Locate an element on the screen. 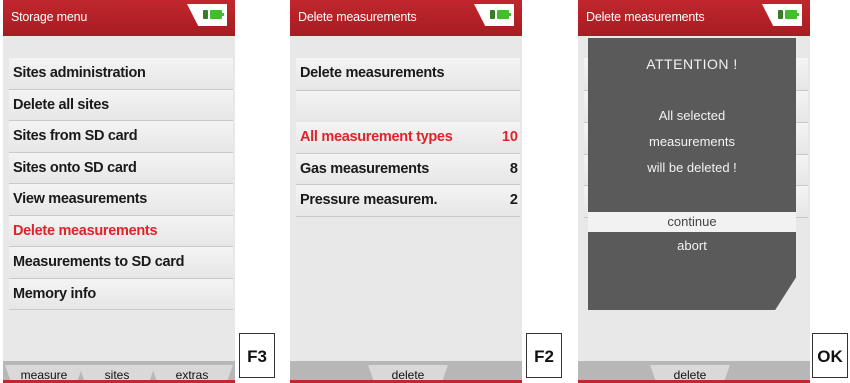  key-f2: F2 is located at coordinates (544, 355).